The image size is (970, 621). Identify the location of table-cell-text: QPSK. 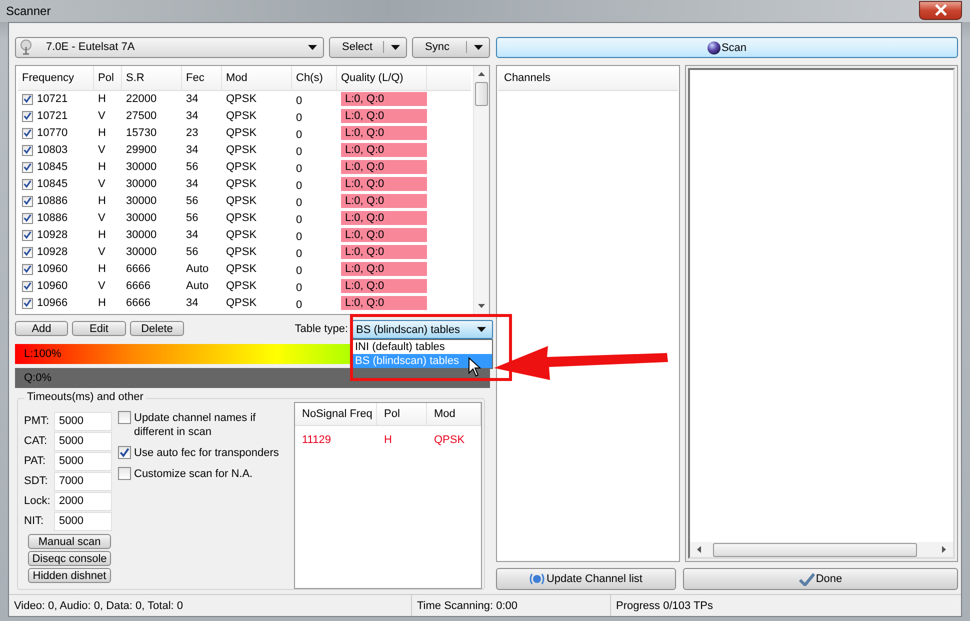
(449, 440).